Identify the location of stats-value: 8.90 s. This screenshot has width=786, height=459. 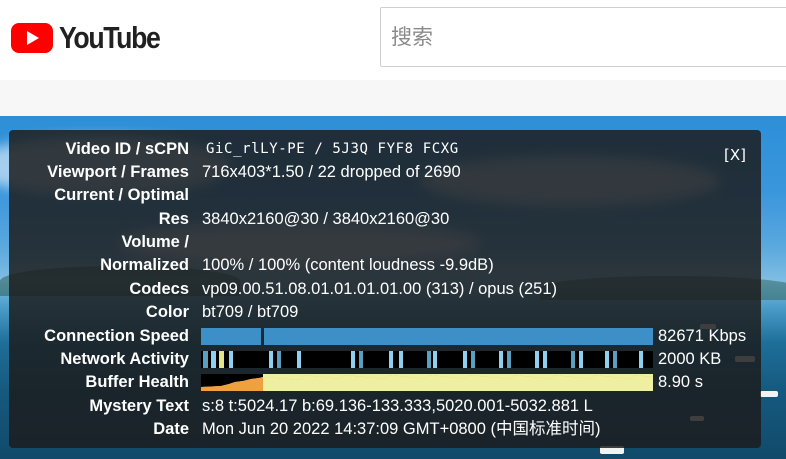
(680, 382).